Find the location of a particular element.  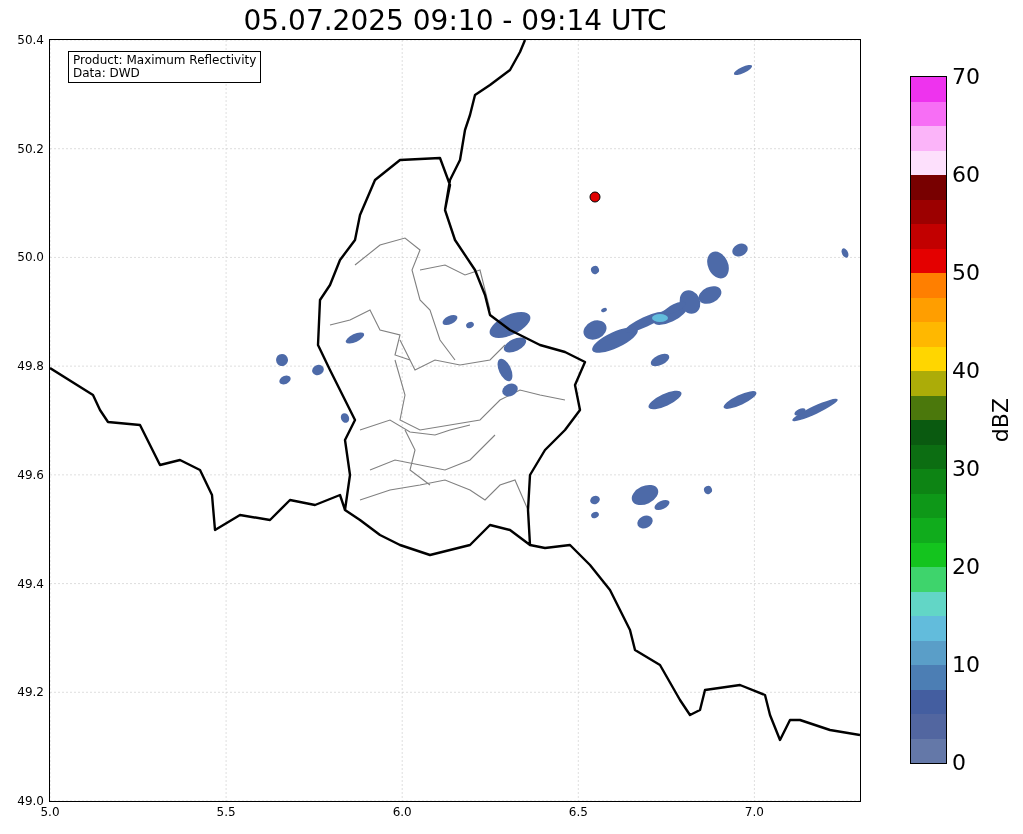

colorbar-tick-label: 60 is located at coordinates (966, 175).